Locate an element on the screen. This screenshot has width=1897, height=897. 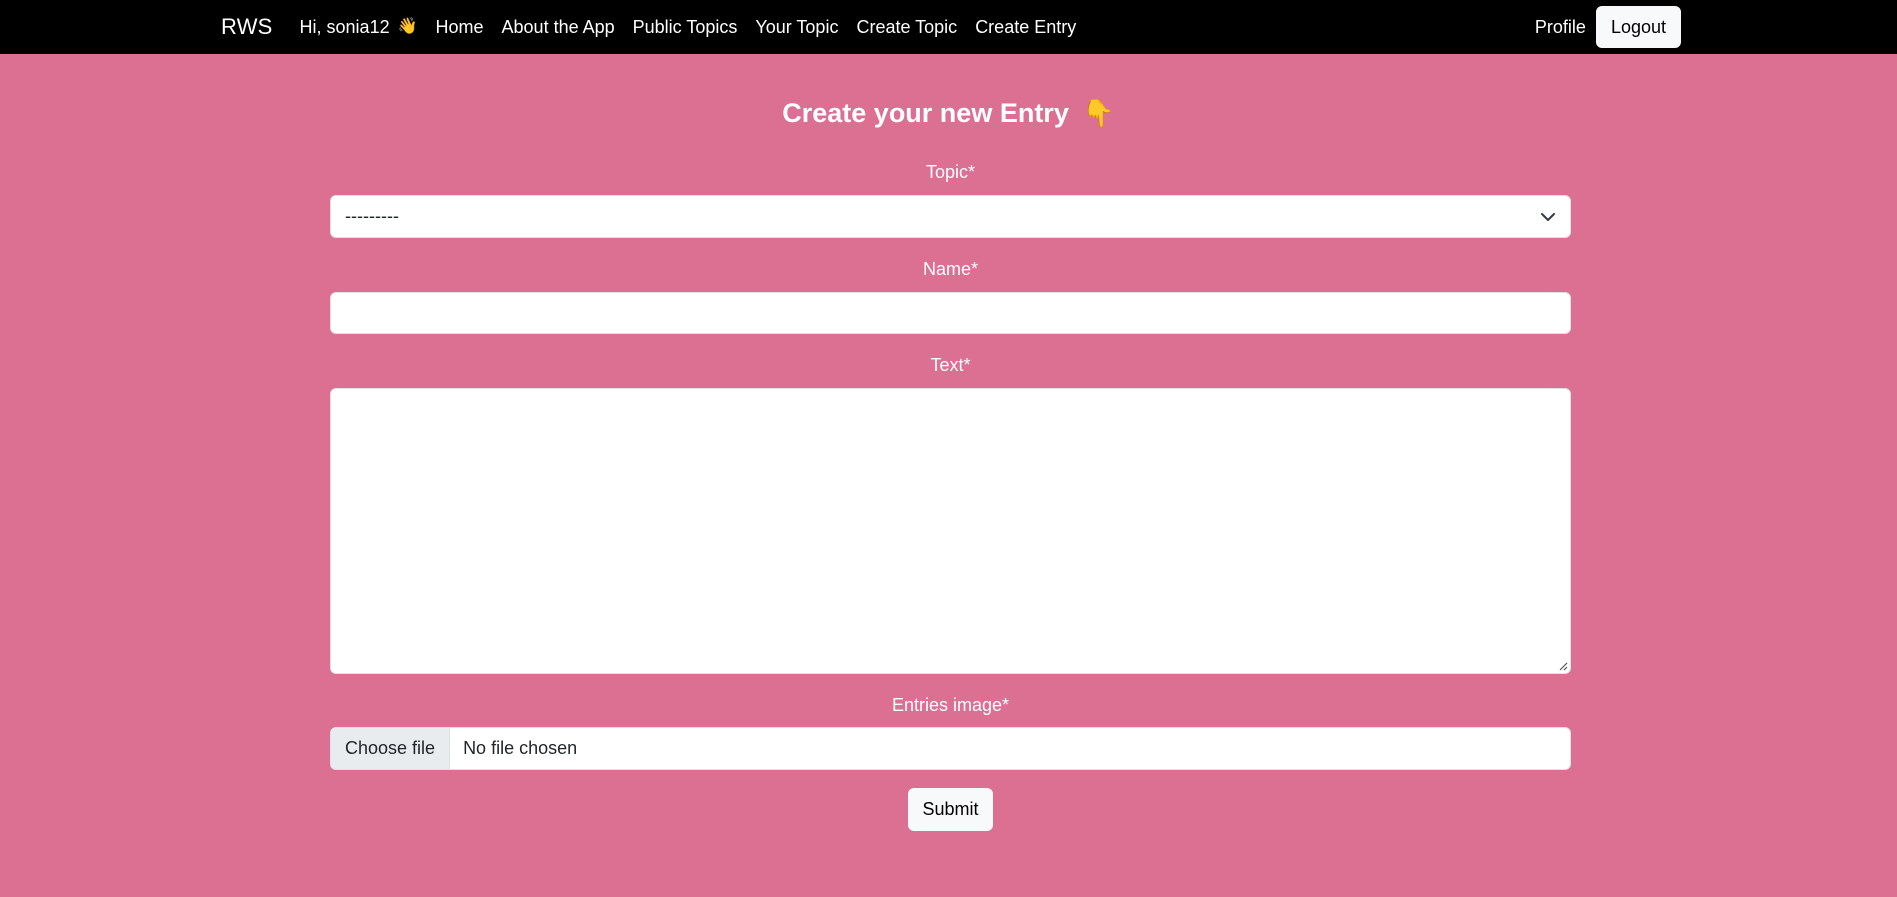
greeting-link: Hi, sonia12 👋 is located at coordinates (359, 27).